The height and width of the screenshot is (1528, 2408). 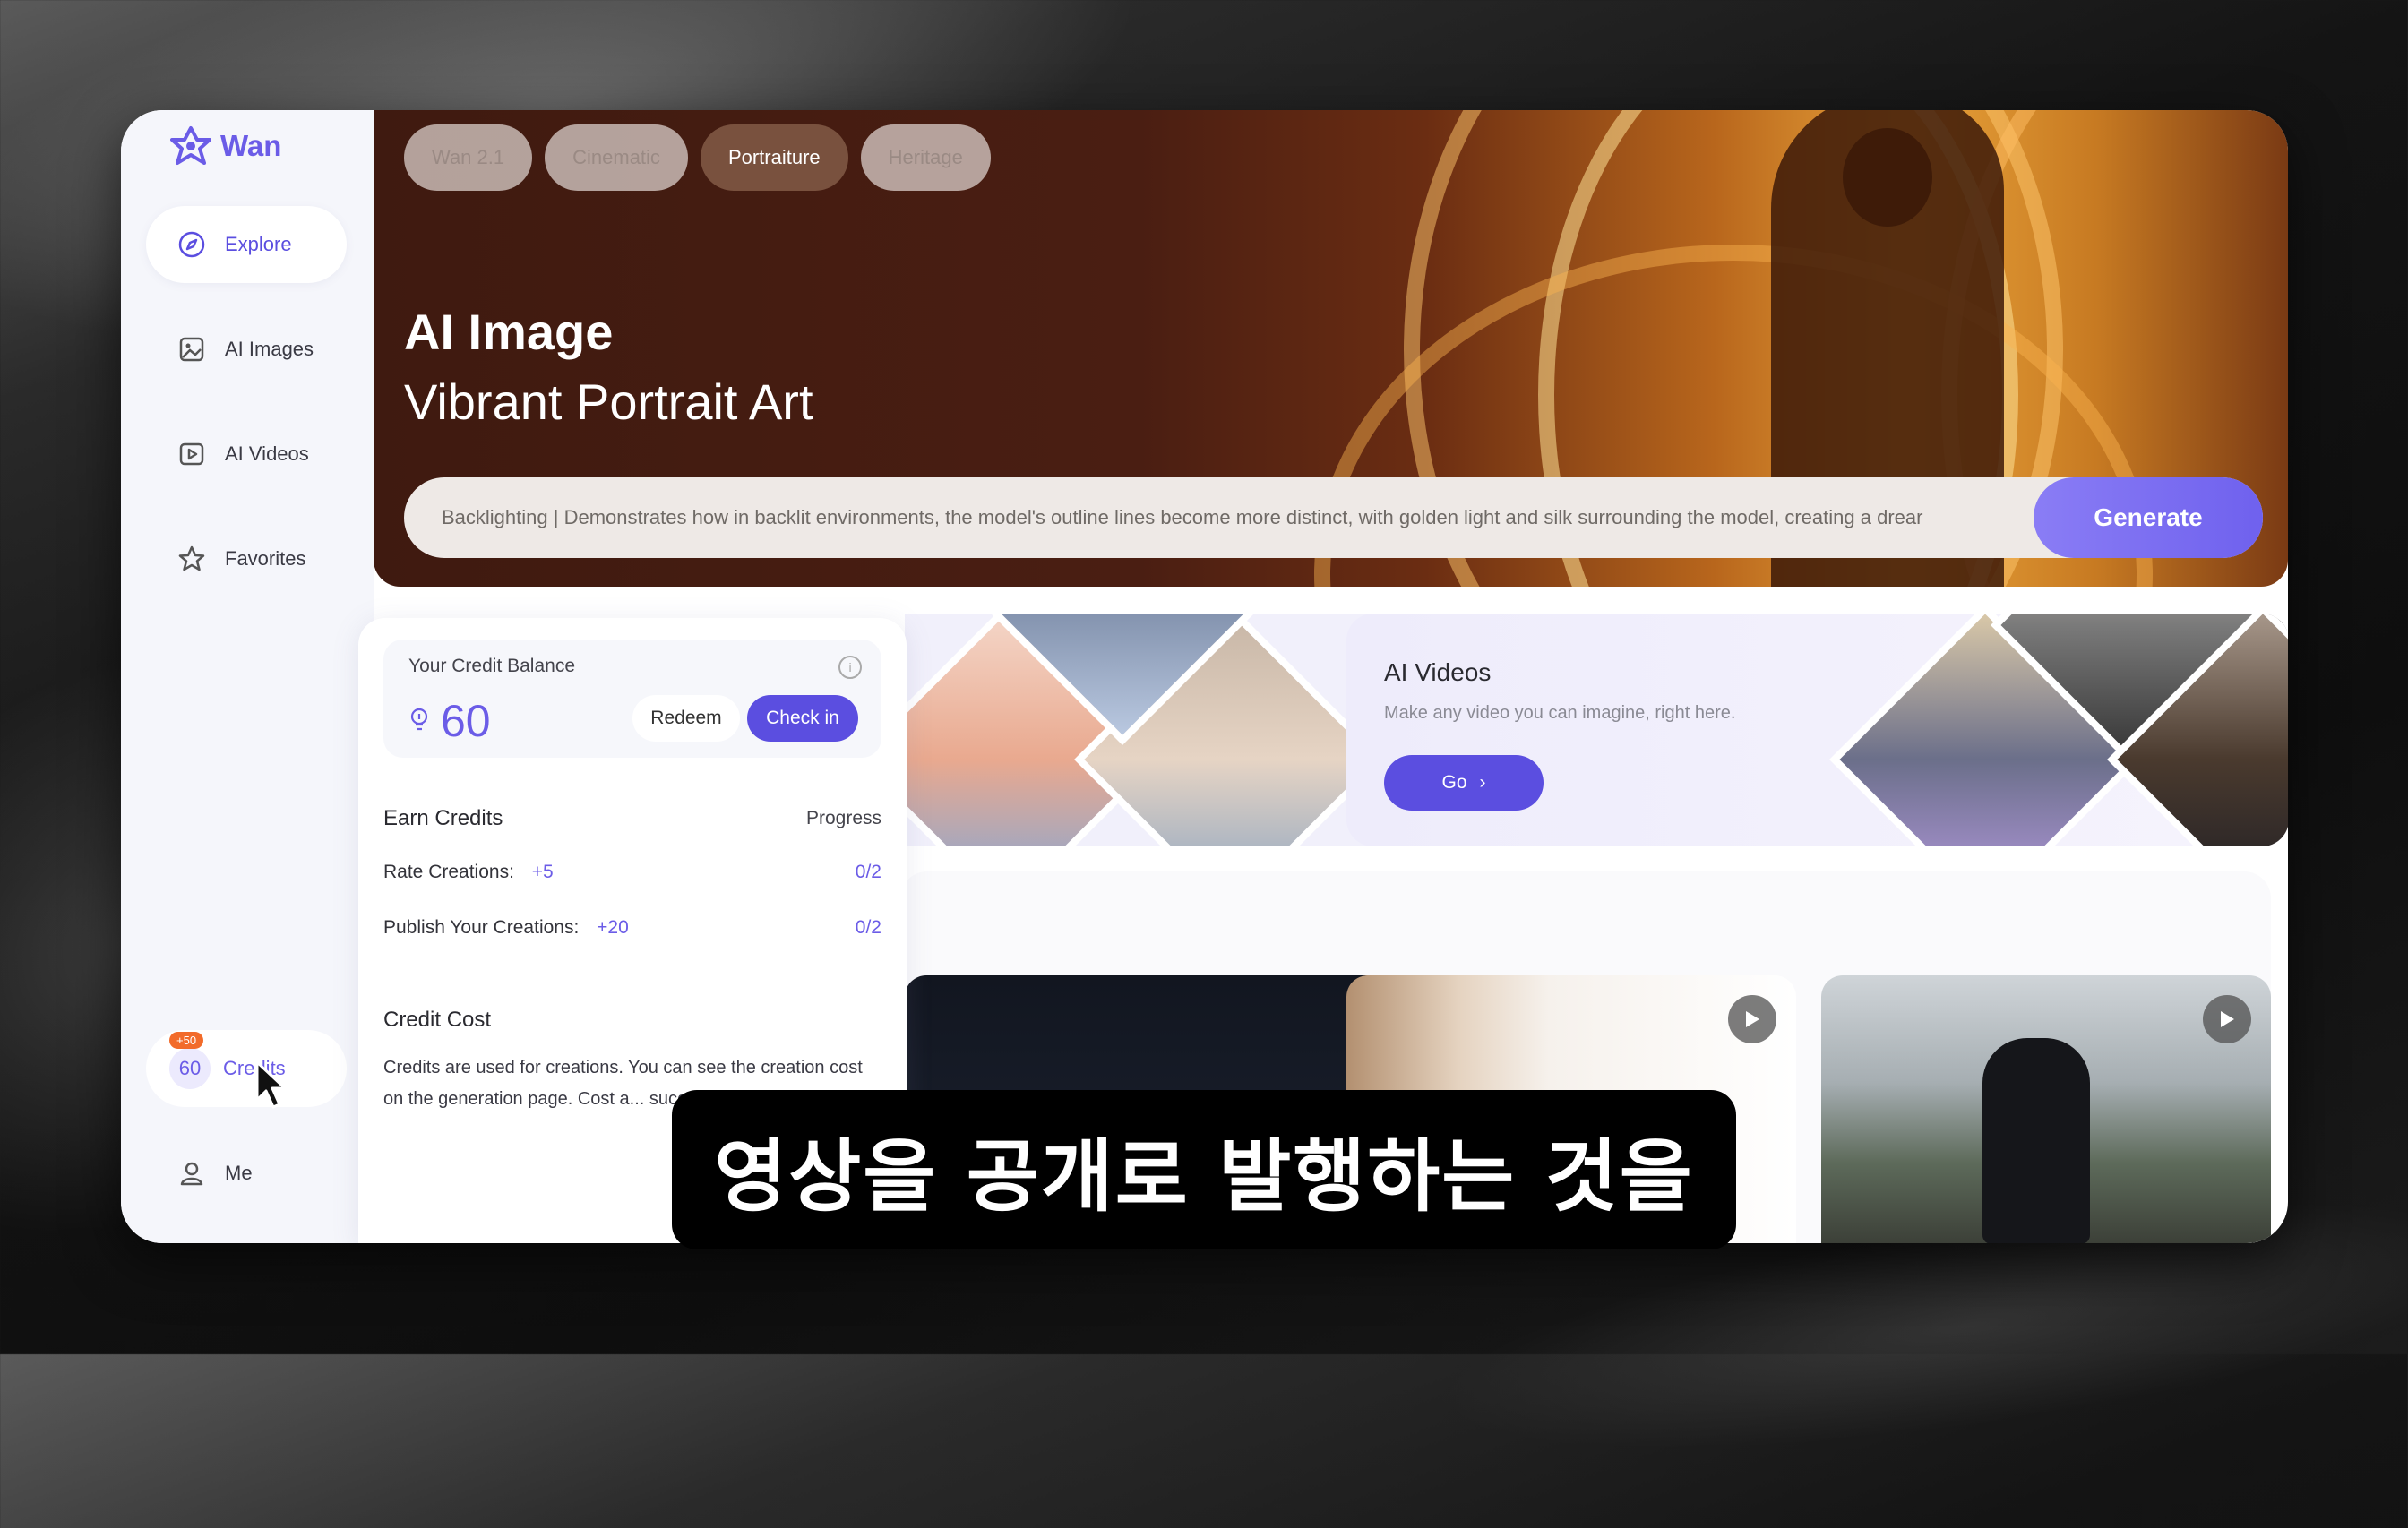 I want to click on credit-balance-card: Your Credit Balance i 60 Redeem Check in, so click(x=632, y=699).